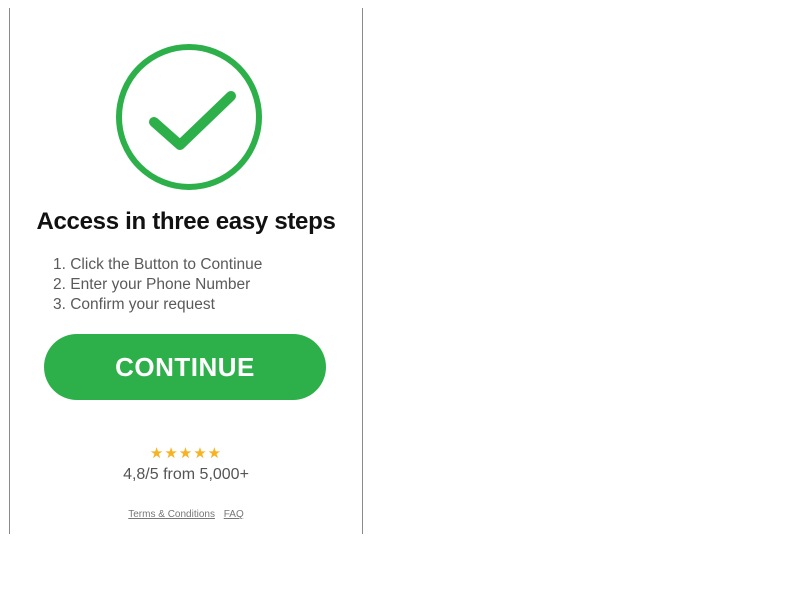  I want to click on page-title: Access in three easy steps, so click(186, 221).